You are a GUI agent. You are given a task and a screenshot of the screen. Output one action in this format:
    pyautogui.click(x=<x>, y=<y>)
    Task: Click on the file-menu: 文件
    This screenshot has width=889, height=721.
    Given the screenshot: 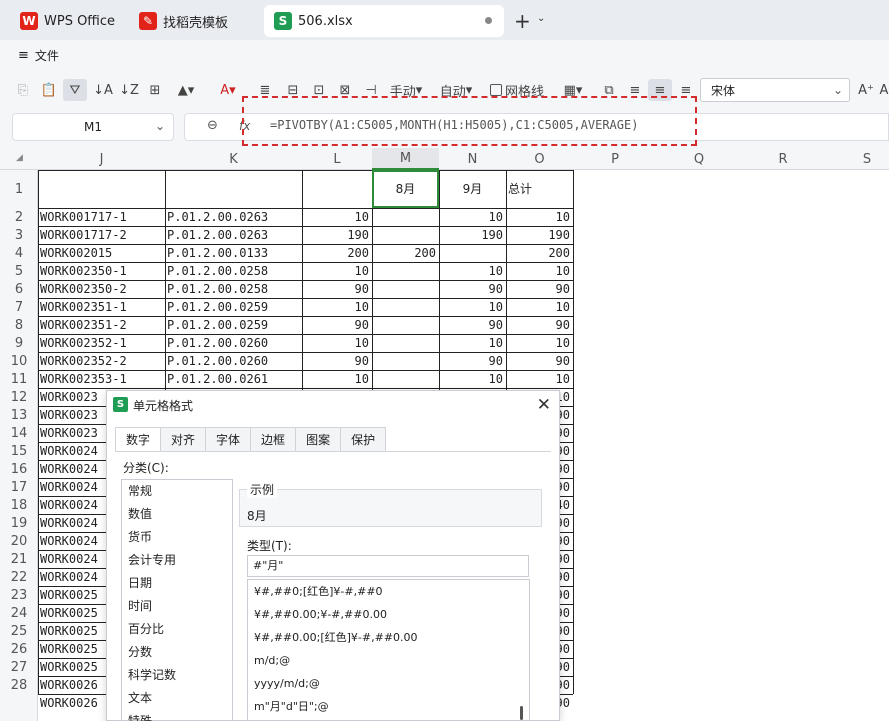 What is the action you would take?
    pyautogui.click(x=47, y=55)
    